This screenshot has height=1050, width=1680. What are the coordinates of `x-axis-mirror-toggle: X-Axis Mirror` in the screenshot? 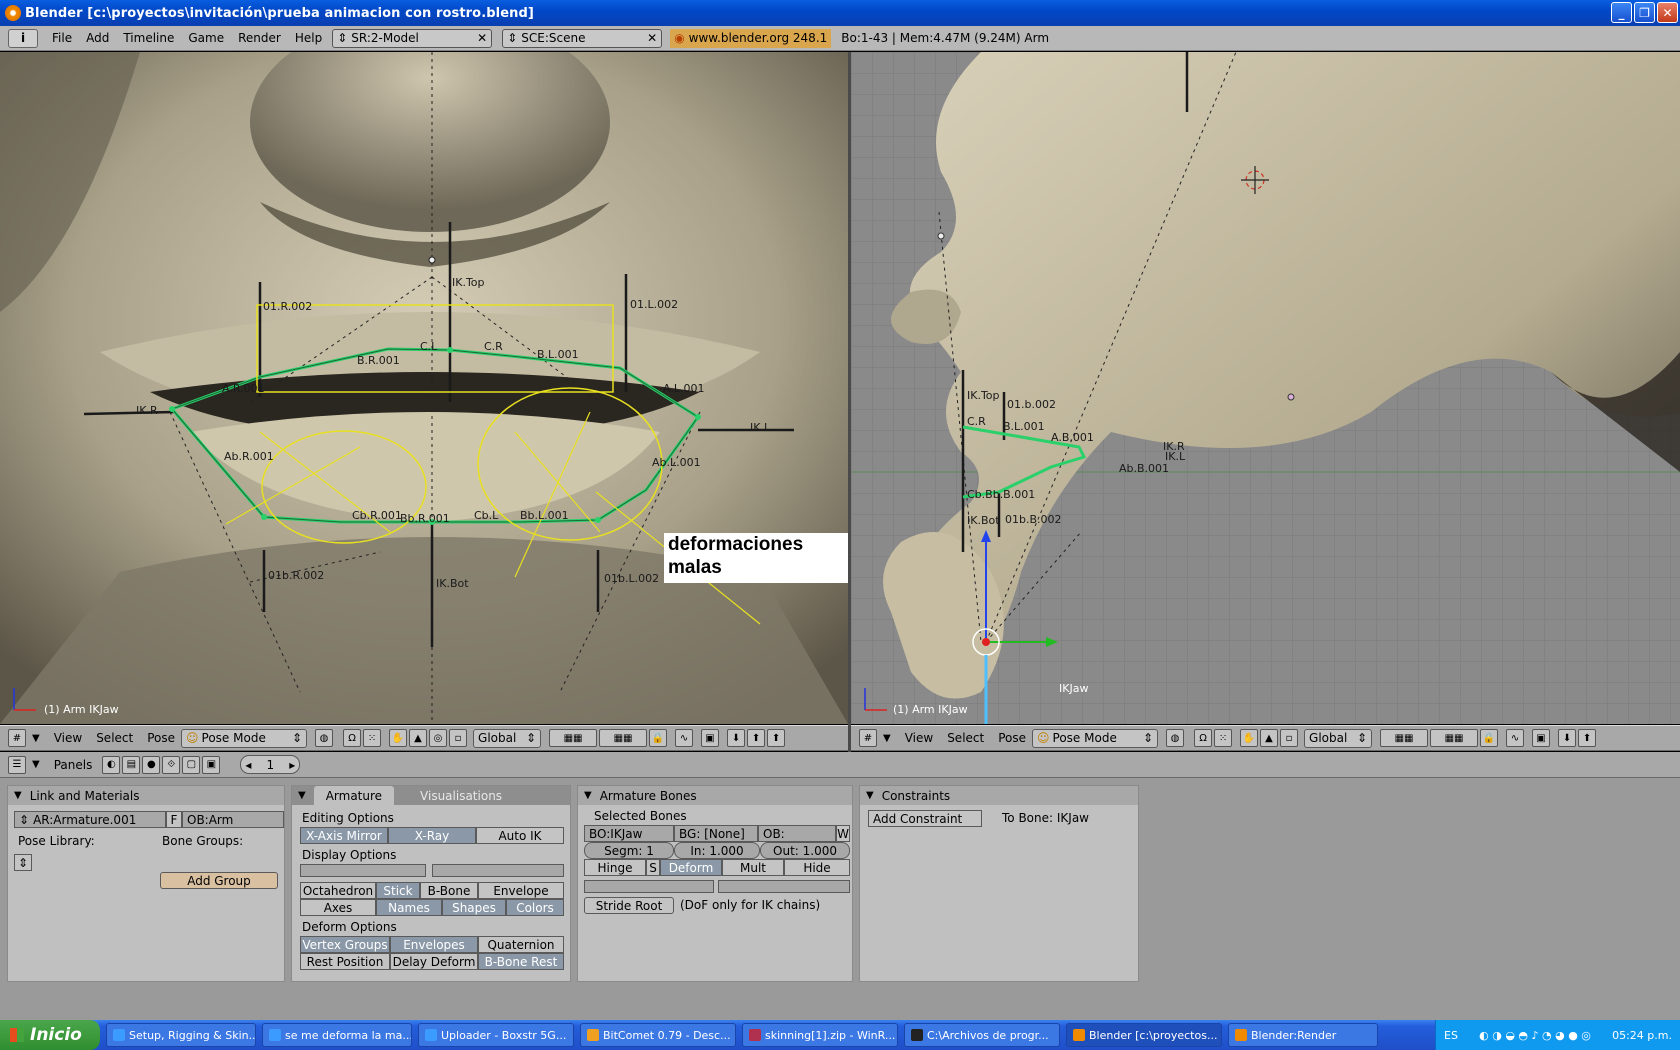 It's located at (344, 835).